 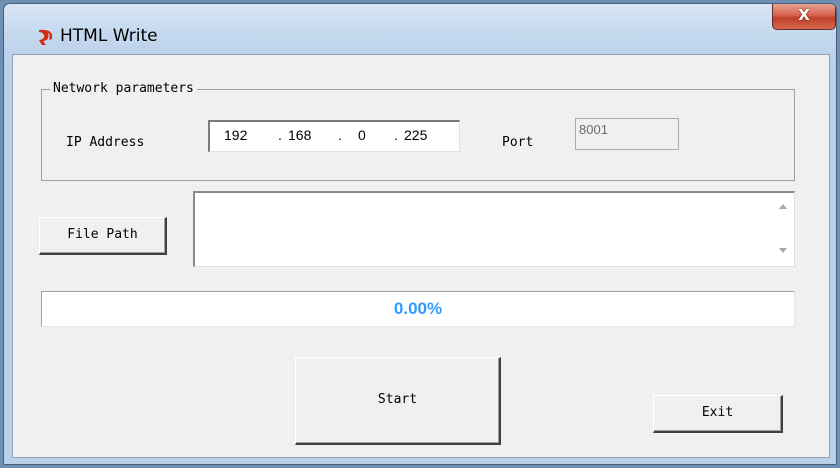 I want to click on progress-text: 0.00%, so click(x=418, y=308).